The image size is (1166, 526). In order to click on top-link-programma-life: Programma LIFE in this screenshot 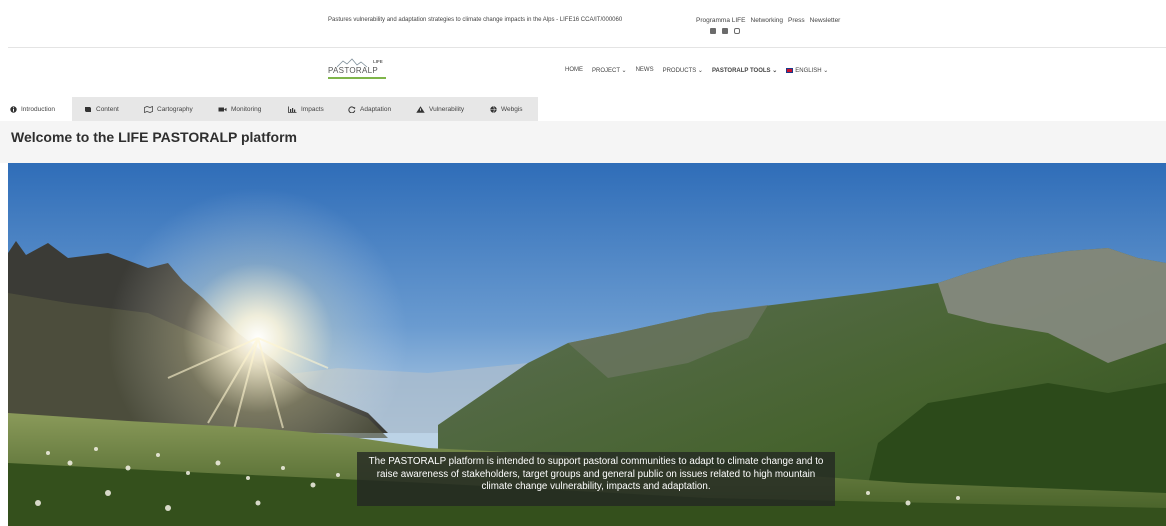, I will do `click(721, 20)`.